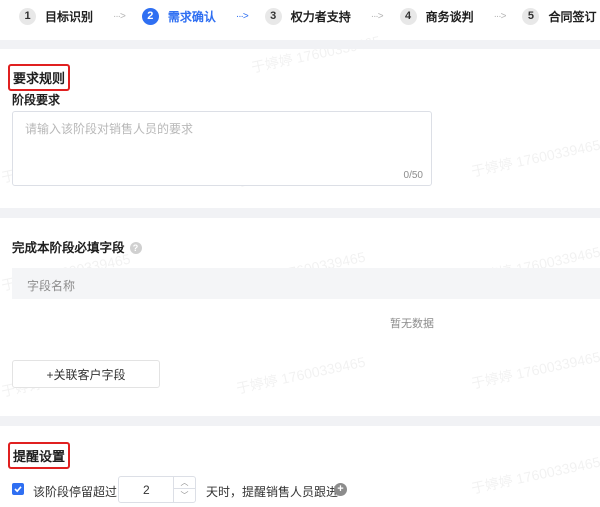 The height and width of the screenshot is (507, 600). What do you see at coordinates (191, 16) in the screenshot?
I see `step-label: 需求确认` at bounding box center [191, 16].